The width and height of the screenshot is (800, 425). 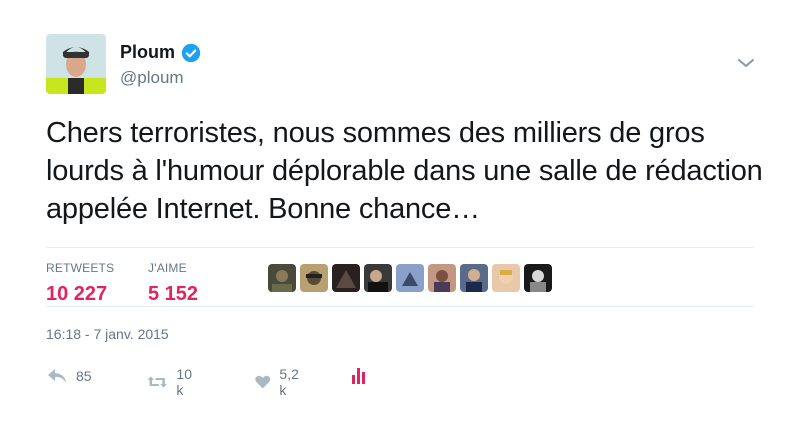 What do you see at coordinates (69, 376) in the screenshot?
I see `reply-button: 85` at bounding box center [69, 376].